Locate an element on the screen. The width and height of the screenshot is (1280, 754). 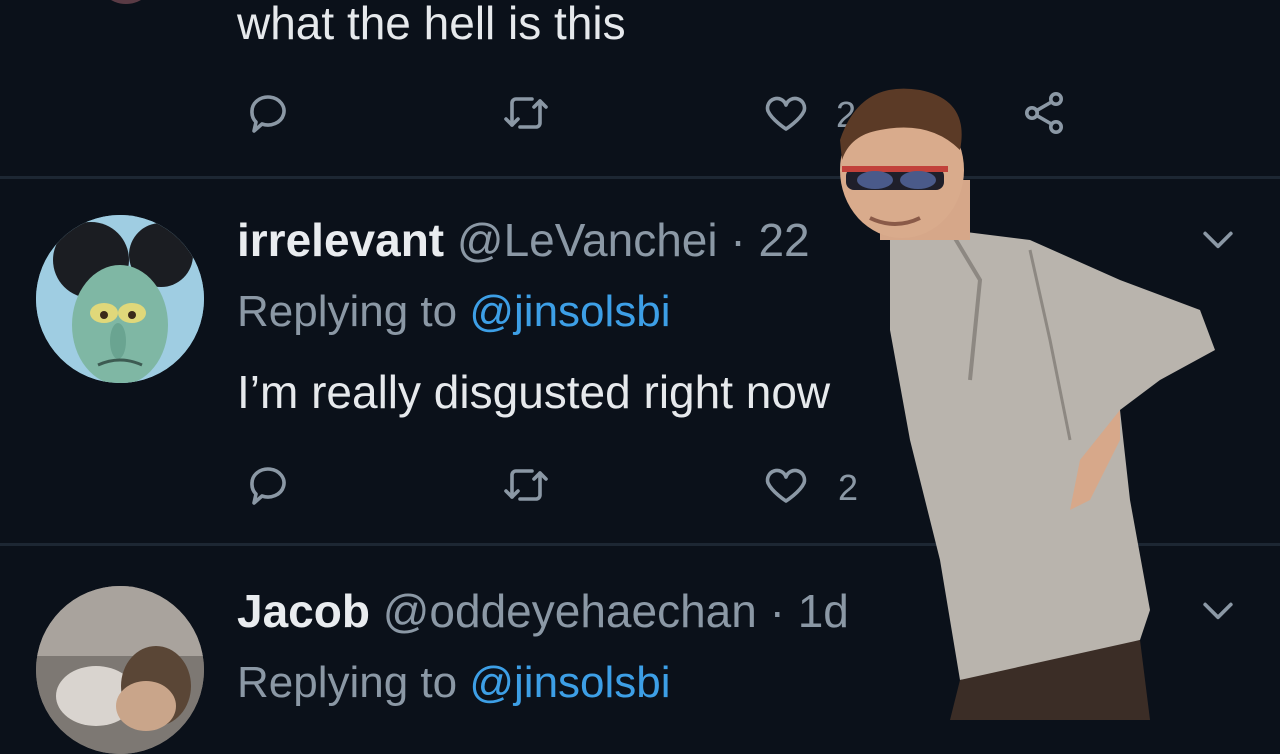
tweet-body: I’m really disgusted right now is located at coordinates (534, 392).